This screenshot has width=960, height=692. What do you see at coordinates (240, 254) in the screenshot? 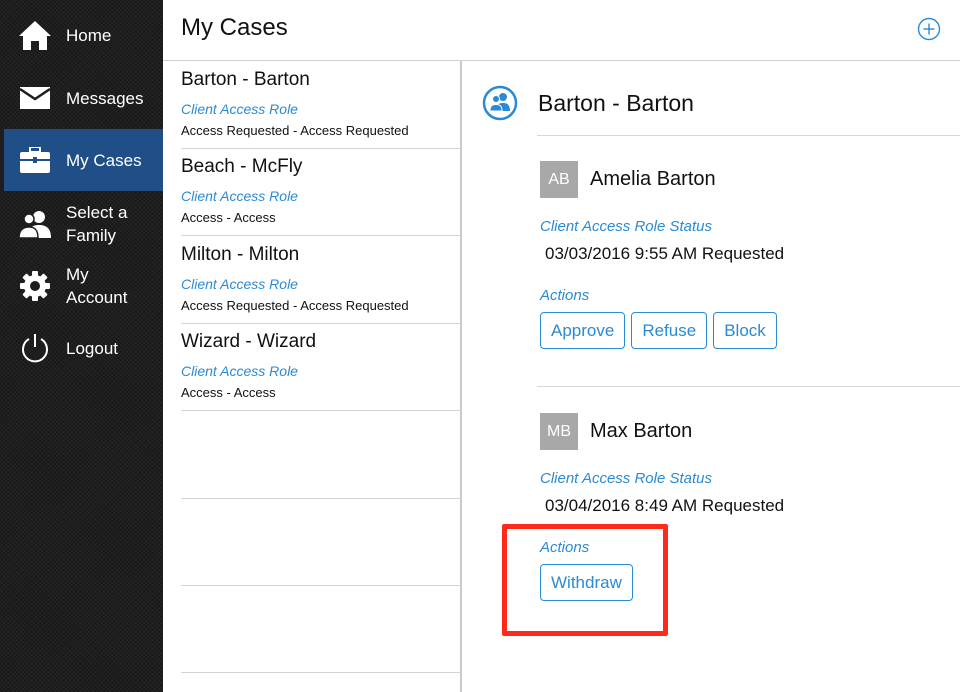
I see `case-name: Milton - Milton` at bounding box center [240, 254].